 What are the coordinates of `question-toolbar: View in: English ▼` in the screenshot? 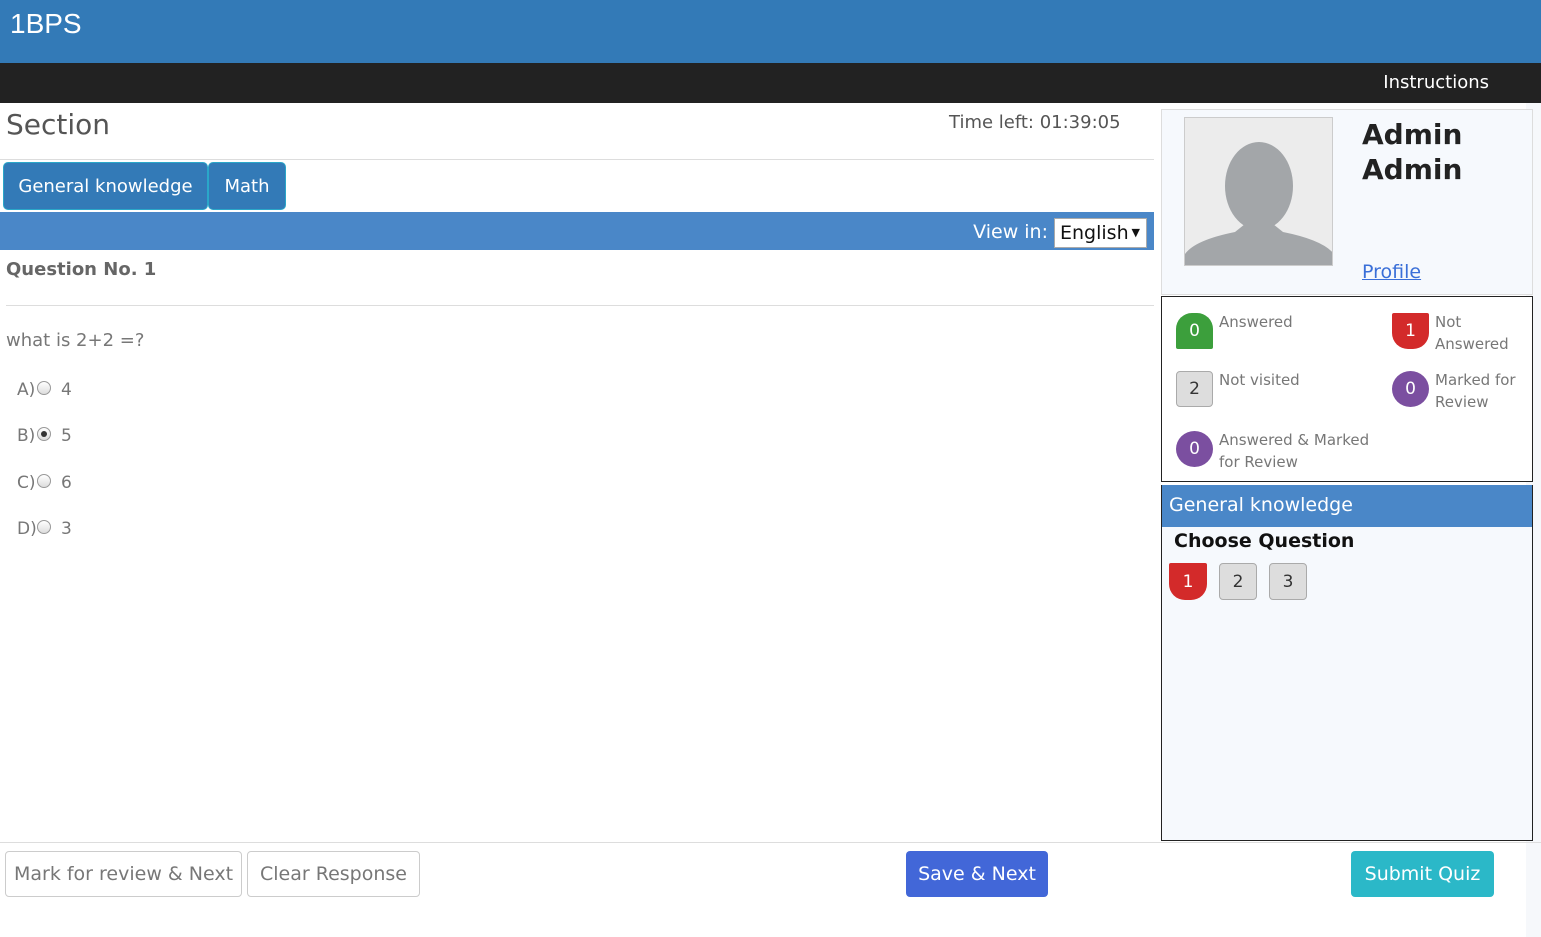 It's located at (577, 231).